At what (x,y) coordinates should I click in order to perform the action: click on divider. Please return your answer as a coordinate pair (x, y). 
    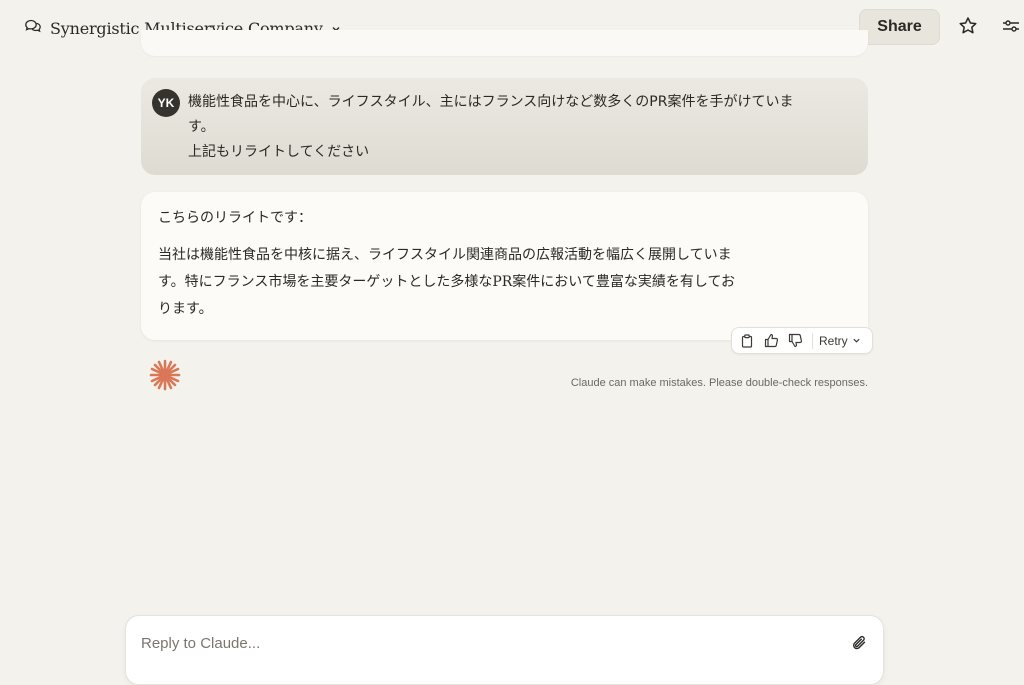
    Looking at the image, I should click on (812, 340).